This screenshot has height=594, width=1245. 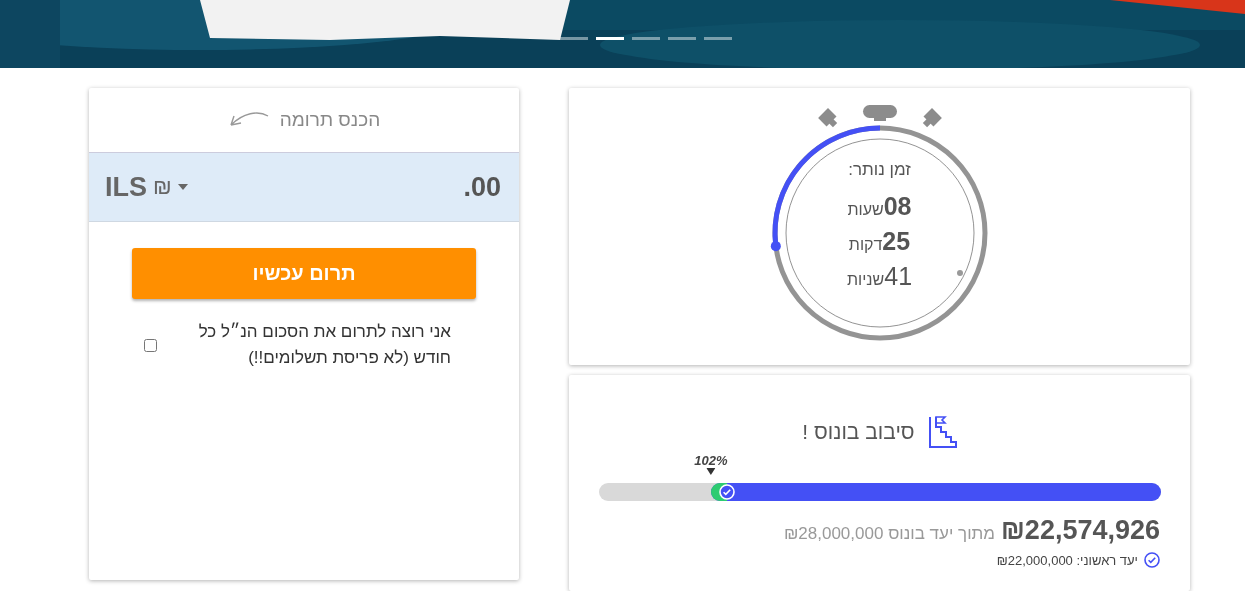 I want to click on amount-field: .00, so click(x=401, y=187).